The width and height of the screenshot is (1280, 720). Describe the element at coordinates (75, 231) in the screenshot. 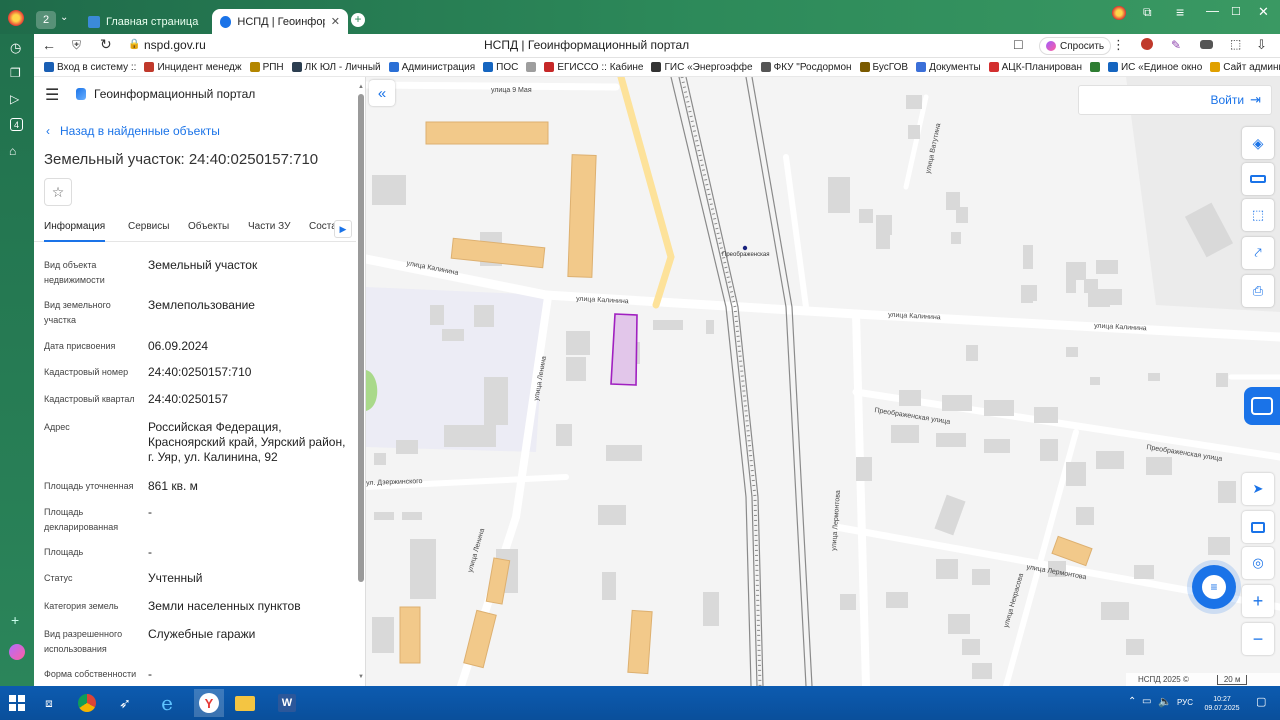

I see `tab-information: Информация` at that location.